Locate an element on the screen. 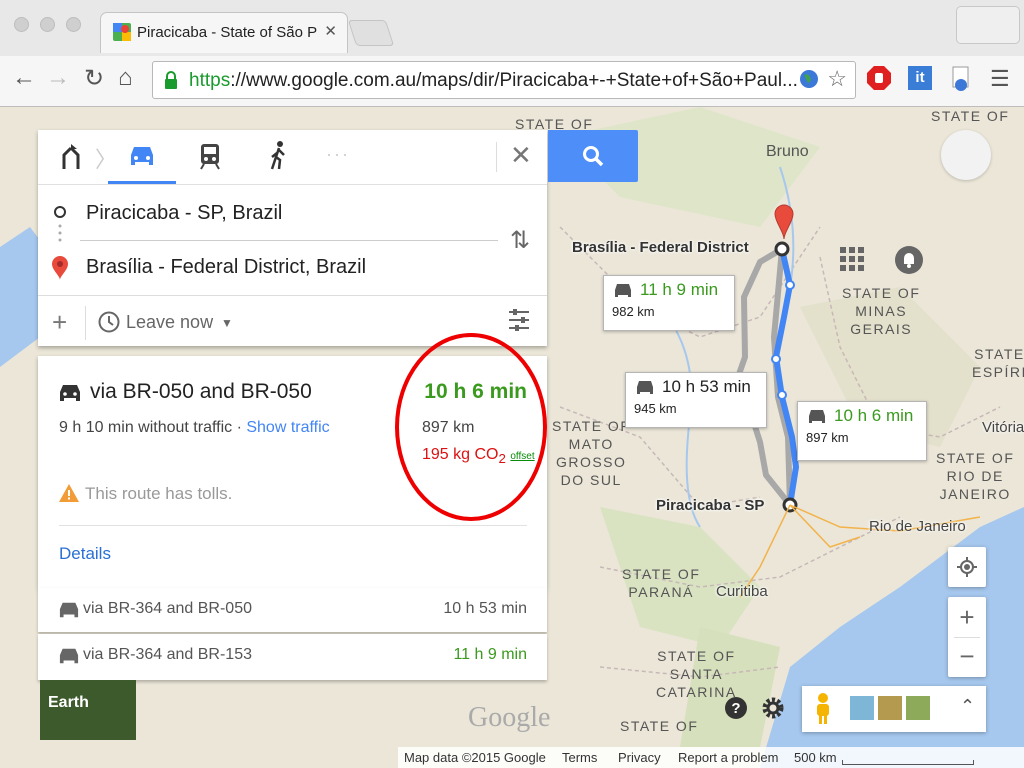 This screenshot has width=1024, height=768. chevron-right-icon: 〉 is located at coordinates (106, 159).